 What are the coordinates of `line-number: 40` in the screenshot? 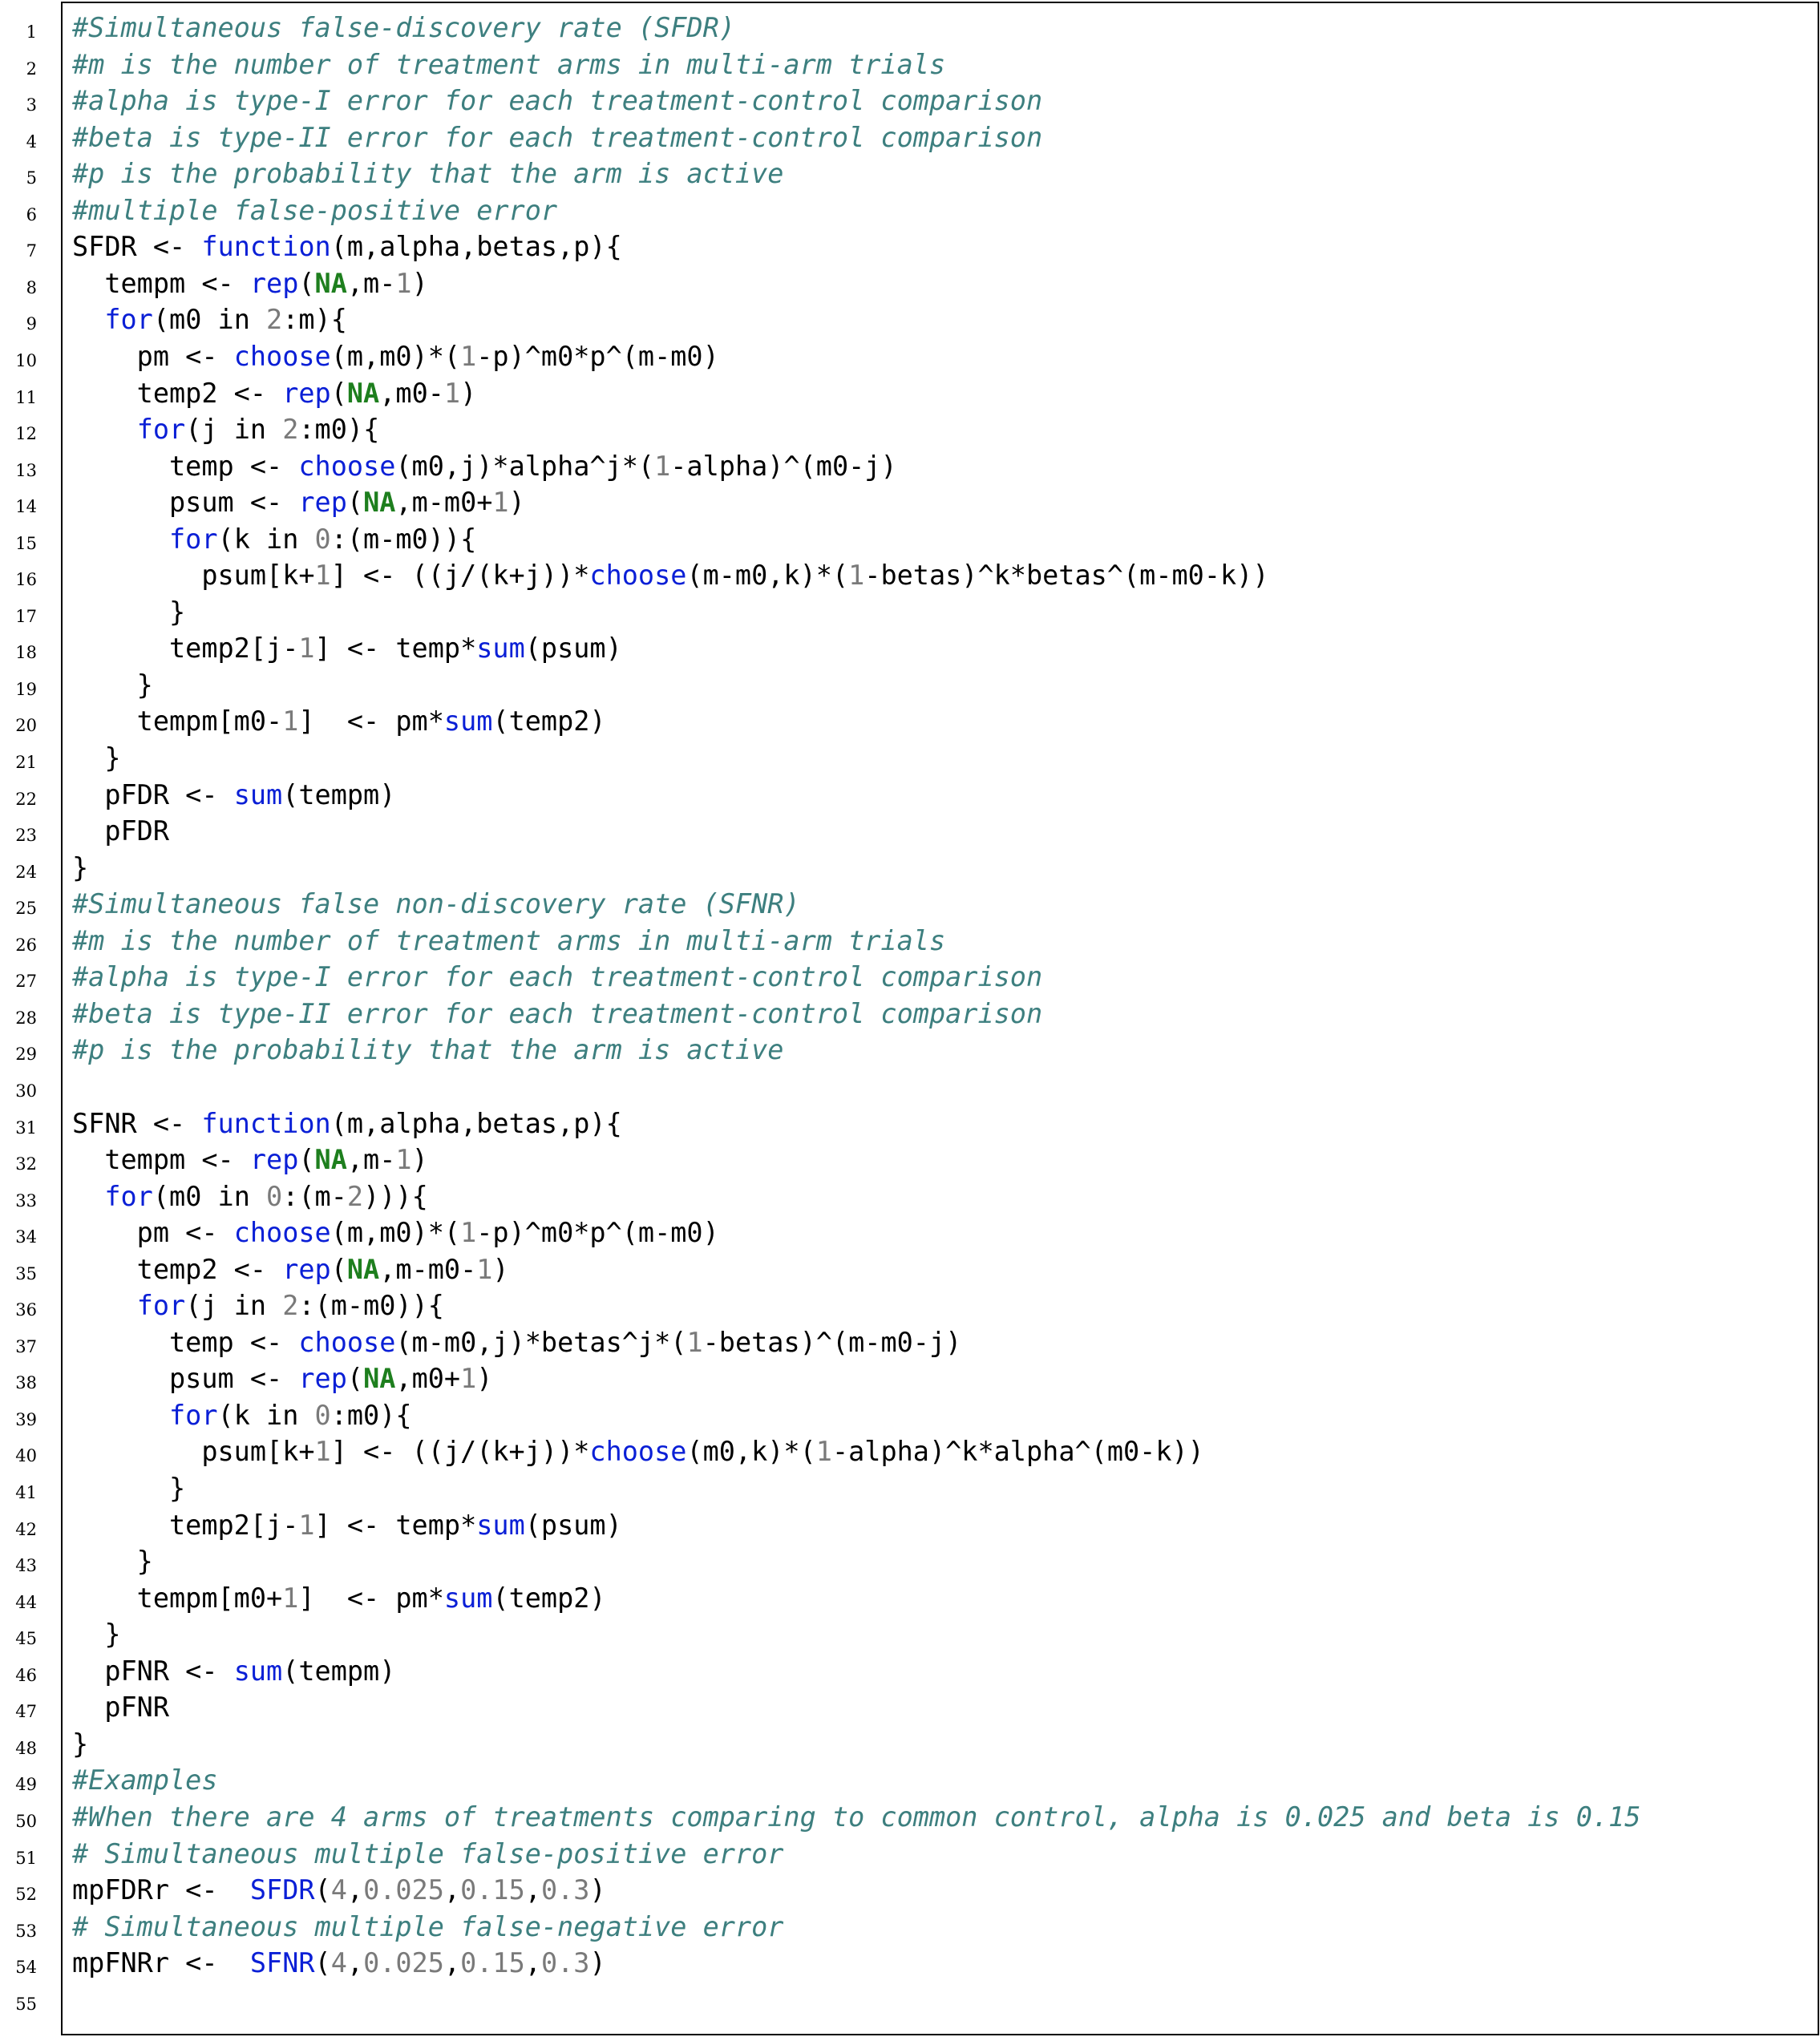 It's located at (26, 1456).